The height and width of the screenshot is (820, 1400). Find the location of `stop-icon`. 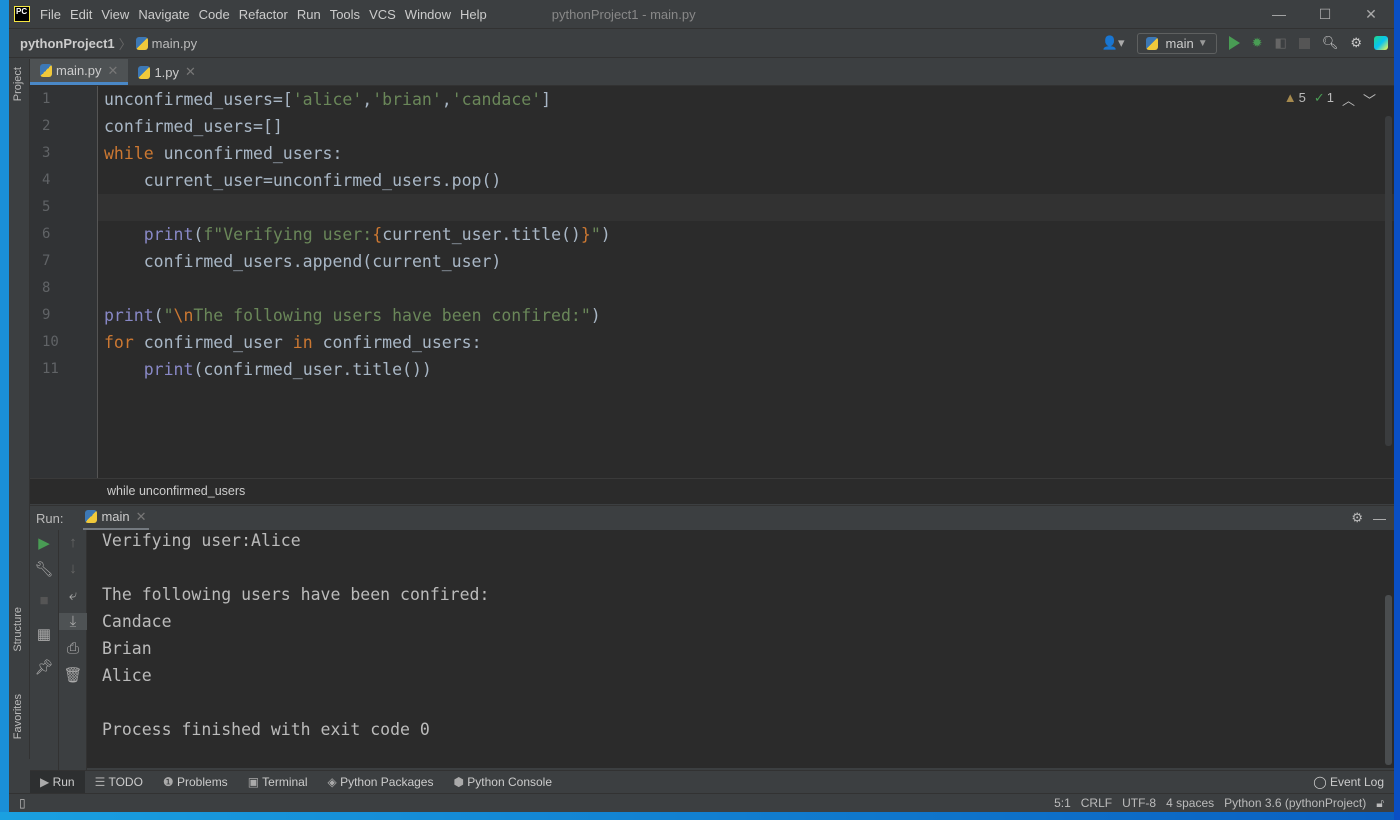

stop-icon is located at coordinates (1304, 43).